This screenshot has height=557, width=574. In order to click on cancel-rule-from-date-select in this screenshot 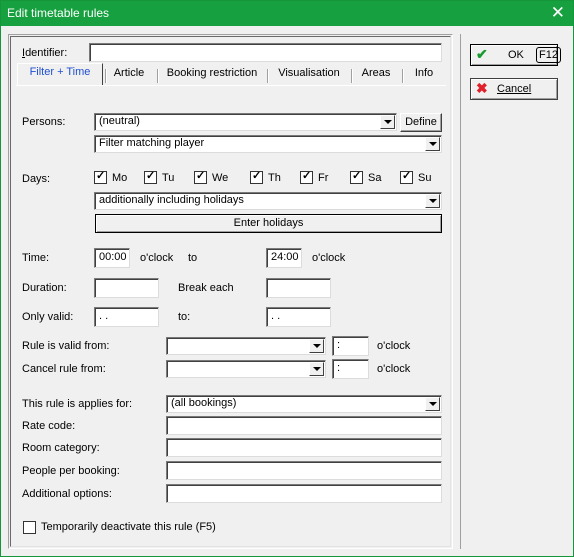, I will do `click(246, 369)`.